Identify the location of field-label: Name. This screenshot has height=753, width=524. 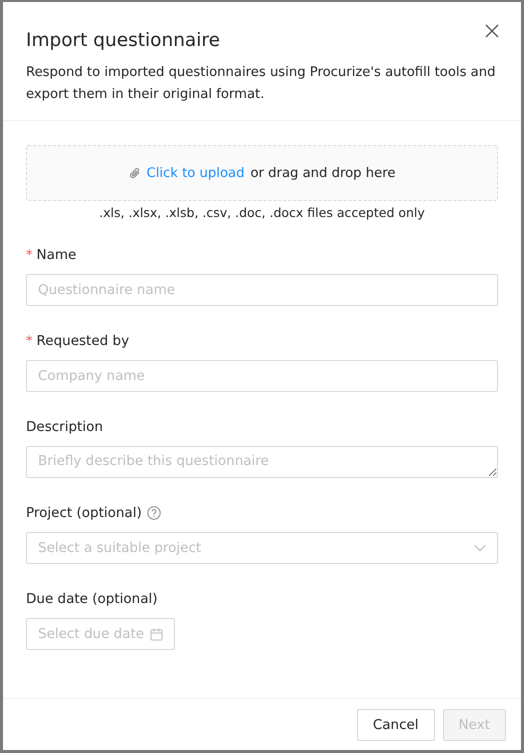
(56, 255).